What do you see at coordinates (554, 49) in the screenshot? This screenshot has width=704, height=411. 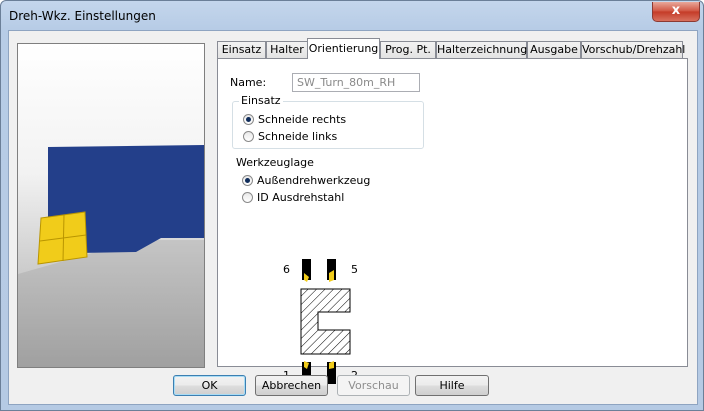 I see `tab-ausgabe: Ausgabe` at bounding box center [554, 49].